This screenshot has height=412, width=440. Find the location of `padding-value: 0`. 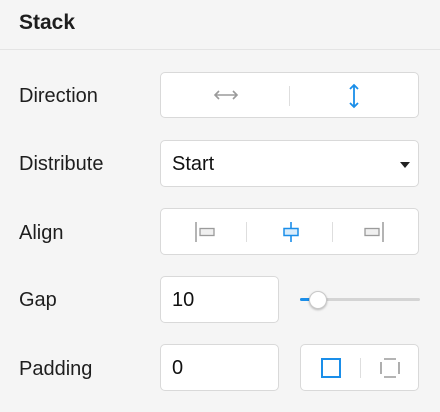

padding-value: 0 is located at coordinates (178, 368).